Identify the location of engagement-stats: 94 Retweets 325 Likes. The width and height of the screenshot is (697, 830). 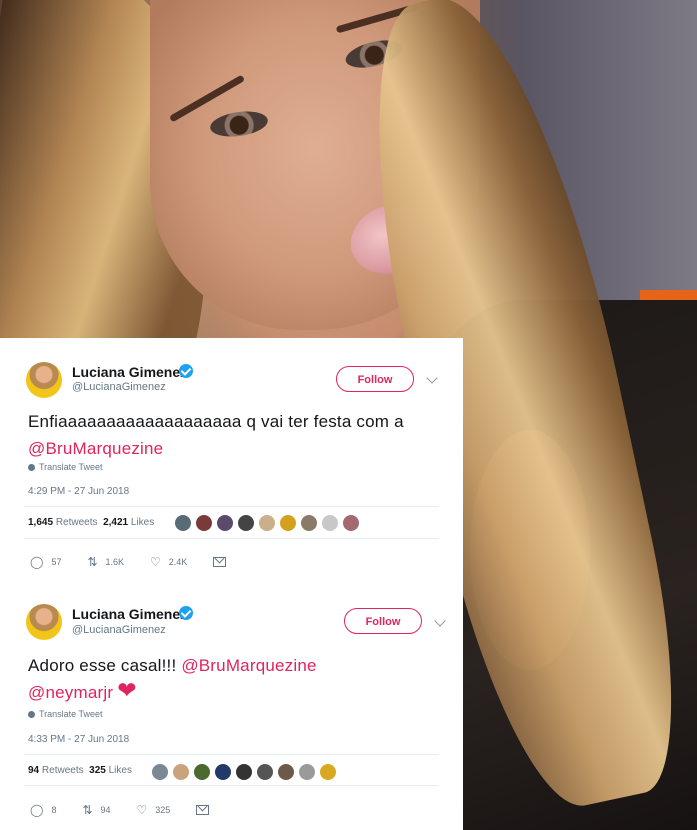
(80, 770).